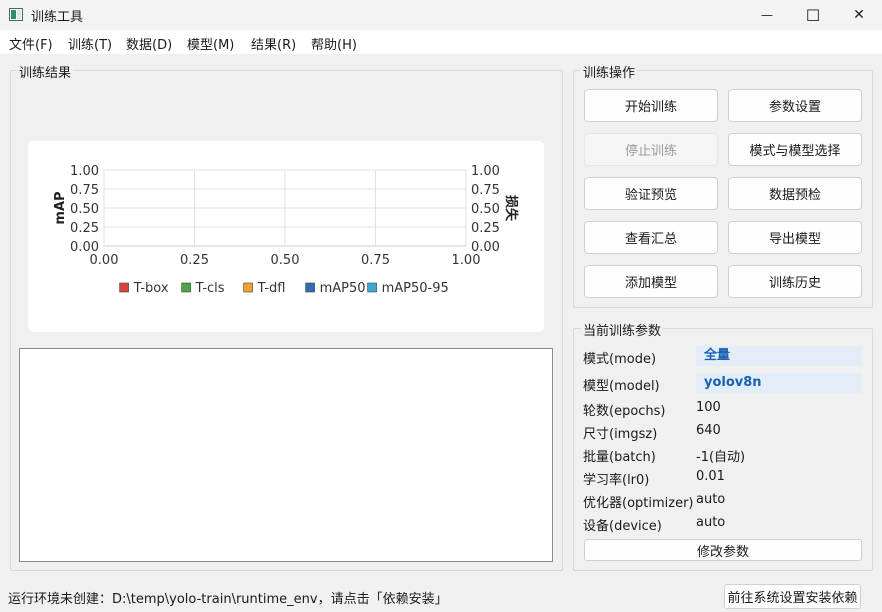 The width and height of the screenshot is (882, 612). Describe the element at coordinates (210, 43) in the screenshot. I see `menu-model: 模型(M)` at that location.